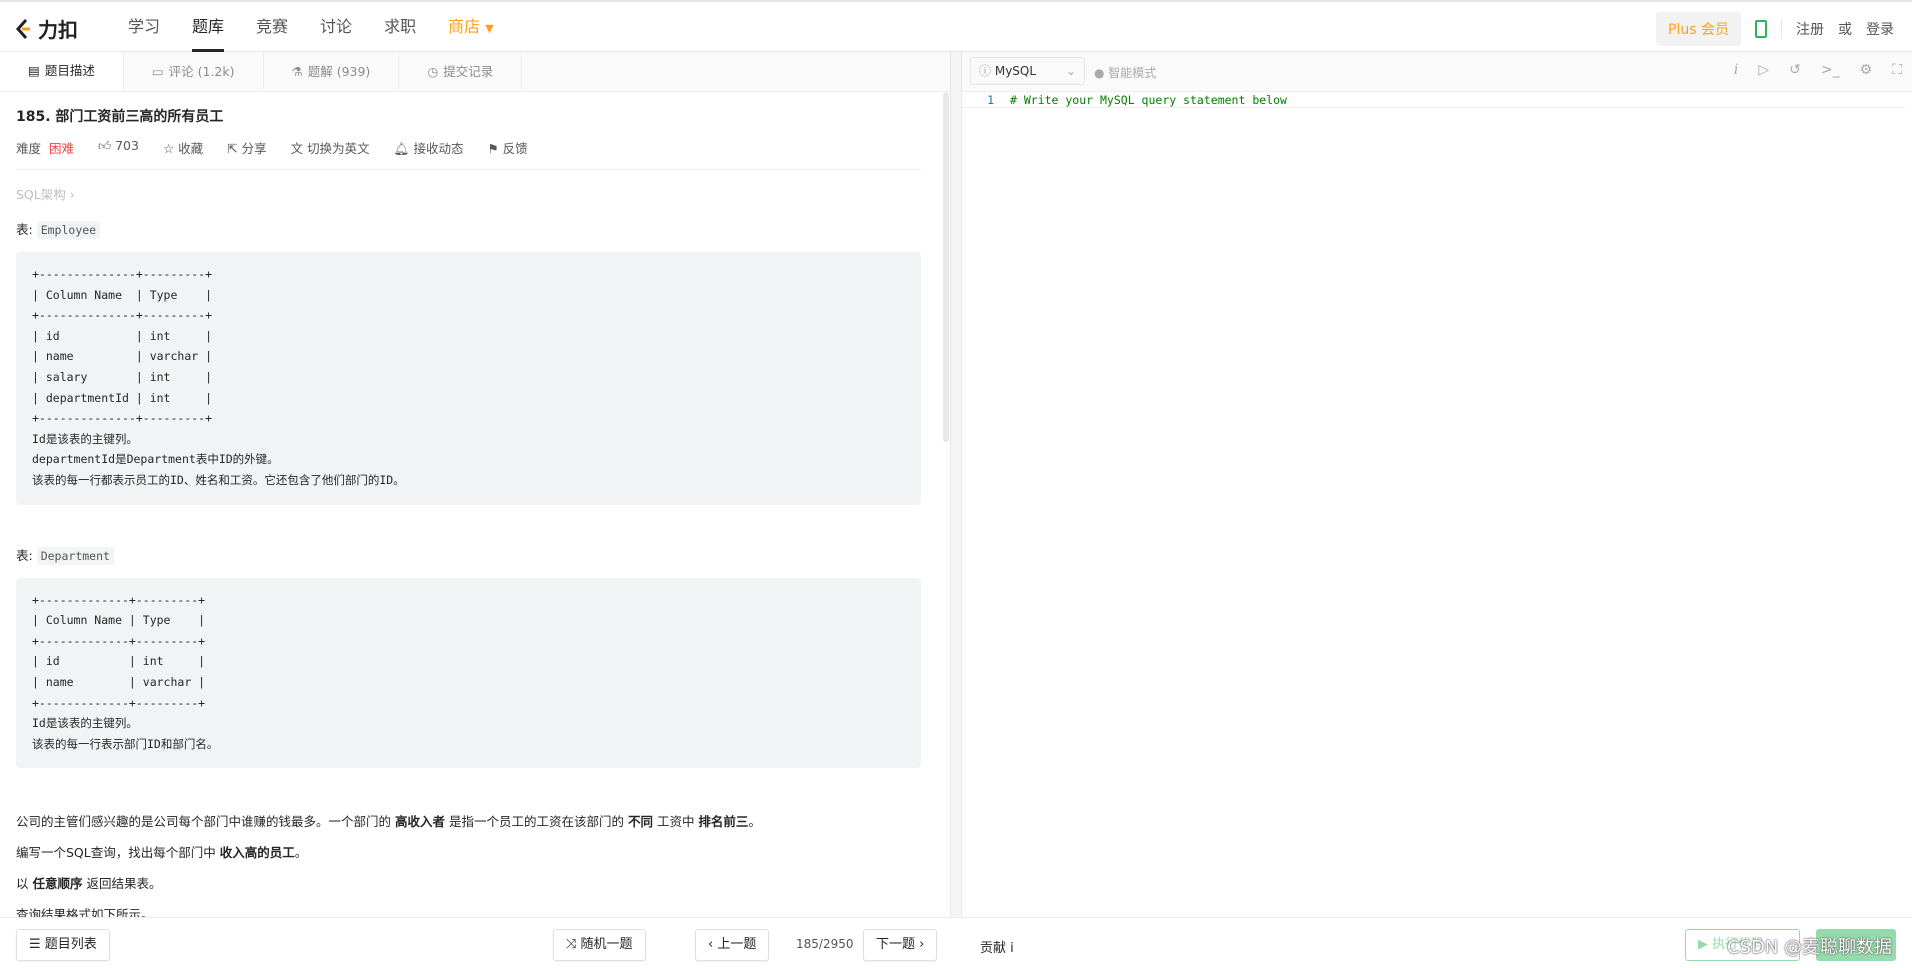  What do you see at coordinates (536, 822) in the screenshot?
I see `text: 是指一个员工的工资在该部门的` at bounding box center [536, 822].